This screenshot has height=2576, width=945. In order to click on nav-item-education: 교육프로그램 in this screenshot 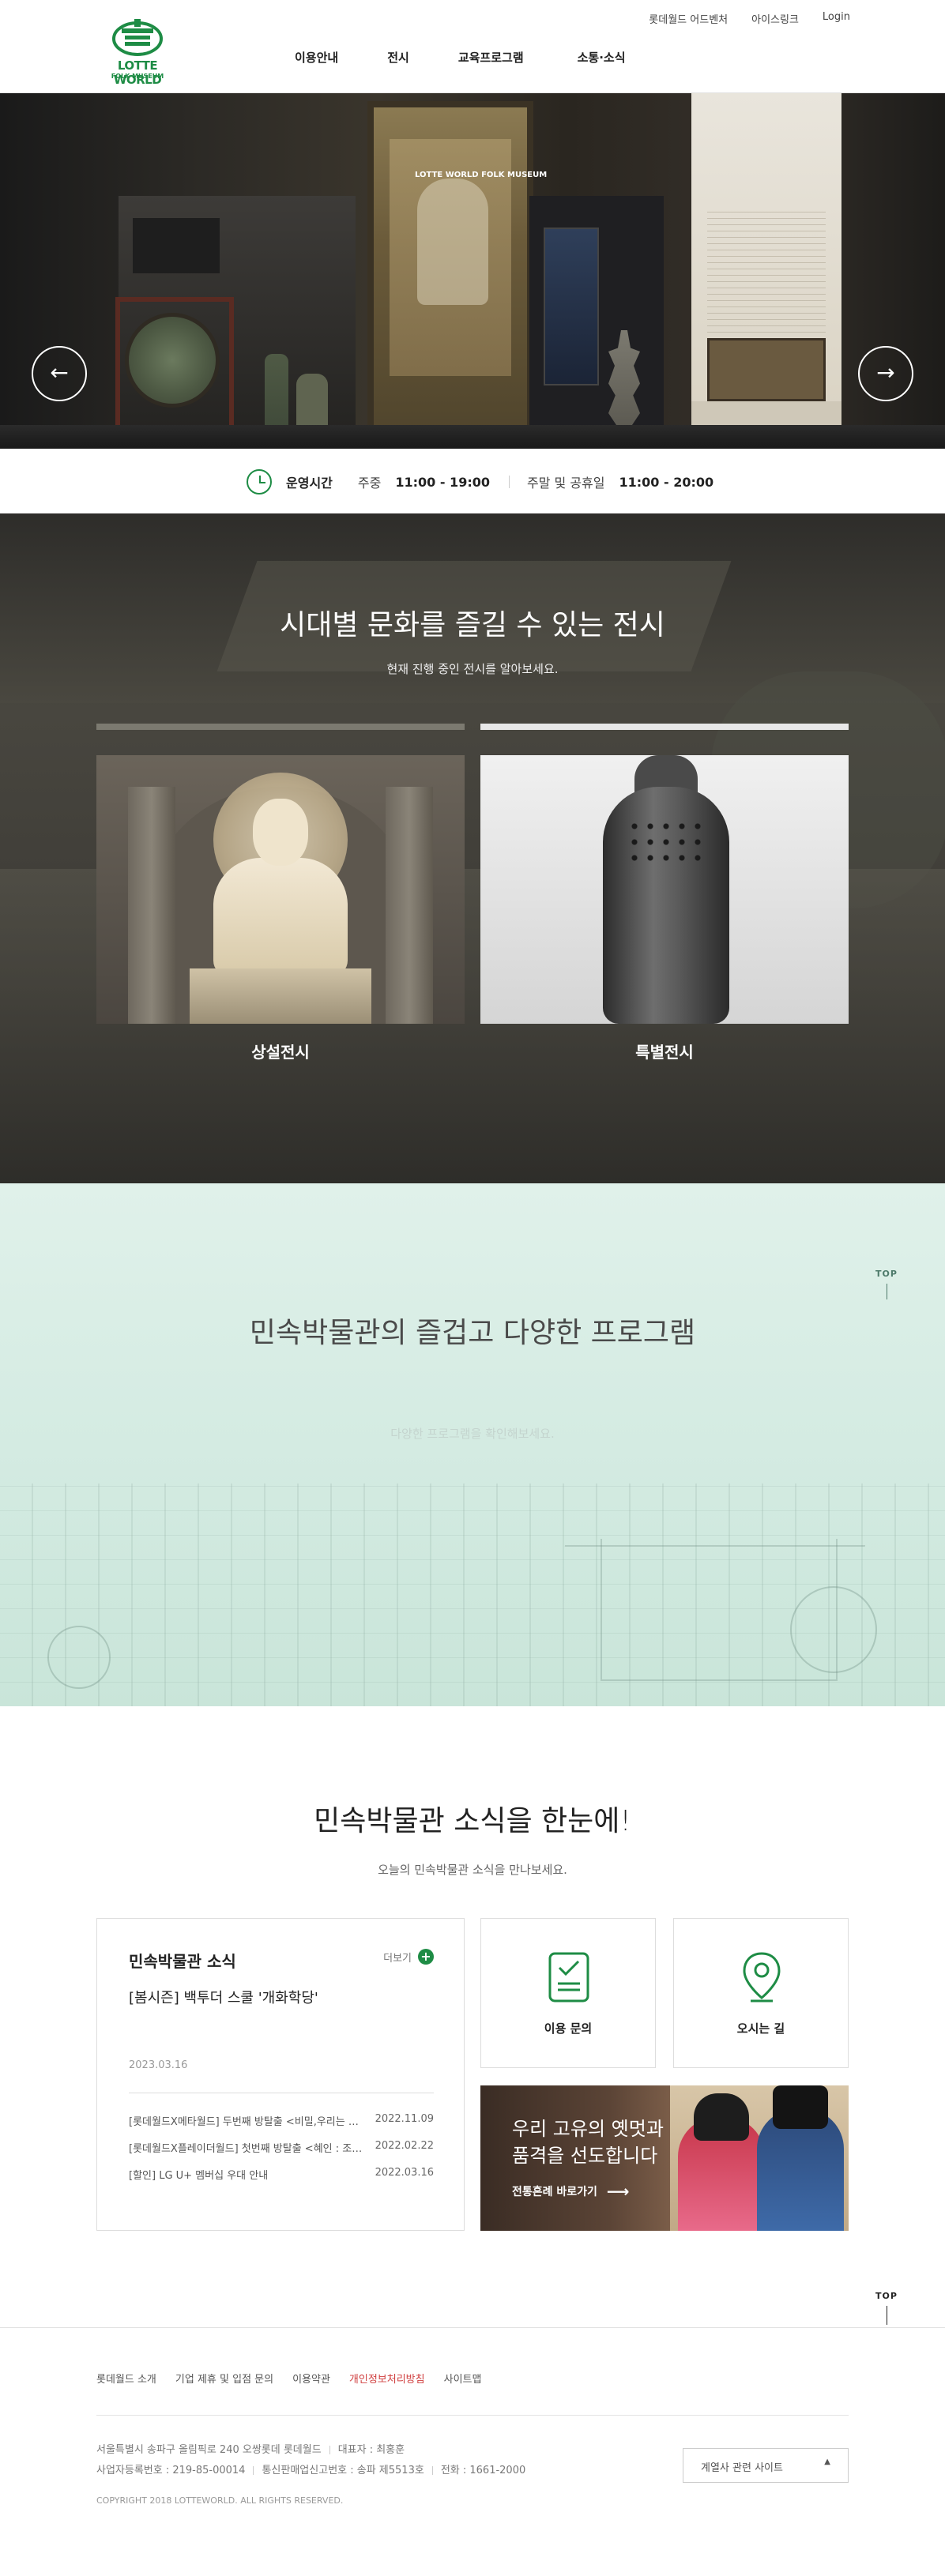, I will do `click(491, 57)`.